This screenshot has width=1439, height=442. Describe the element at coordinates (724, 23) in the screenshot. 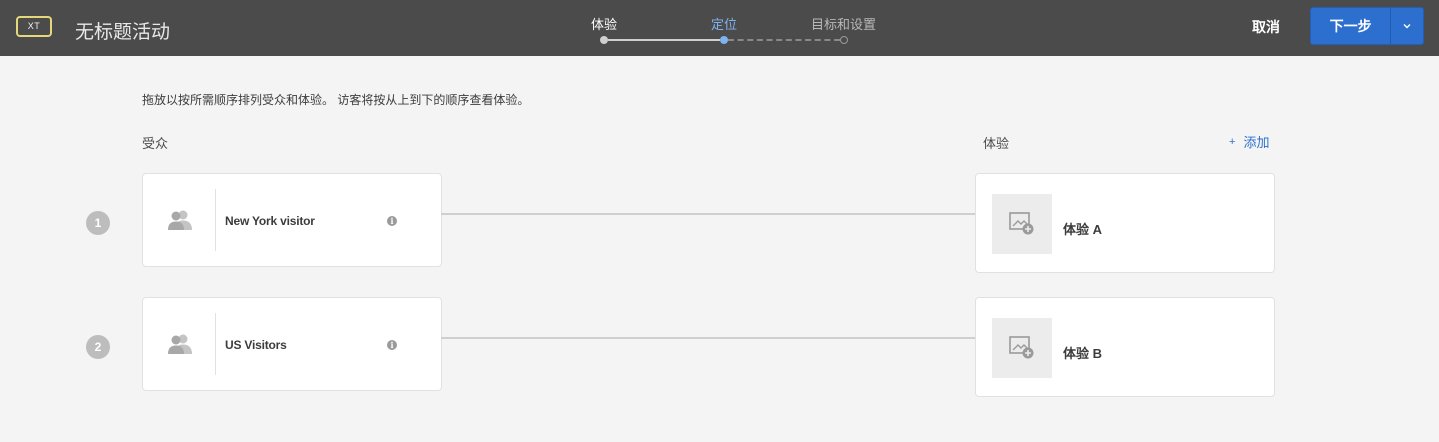

I see `step-targeting: 定位` at that location.